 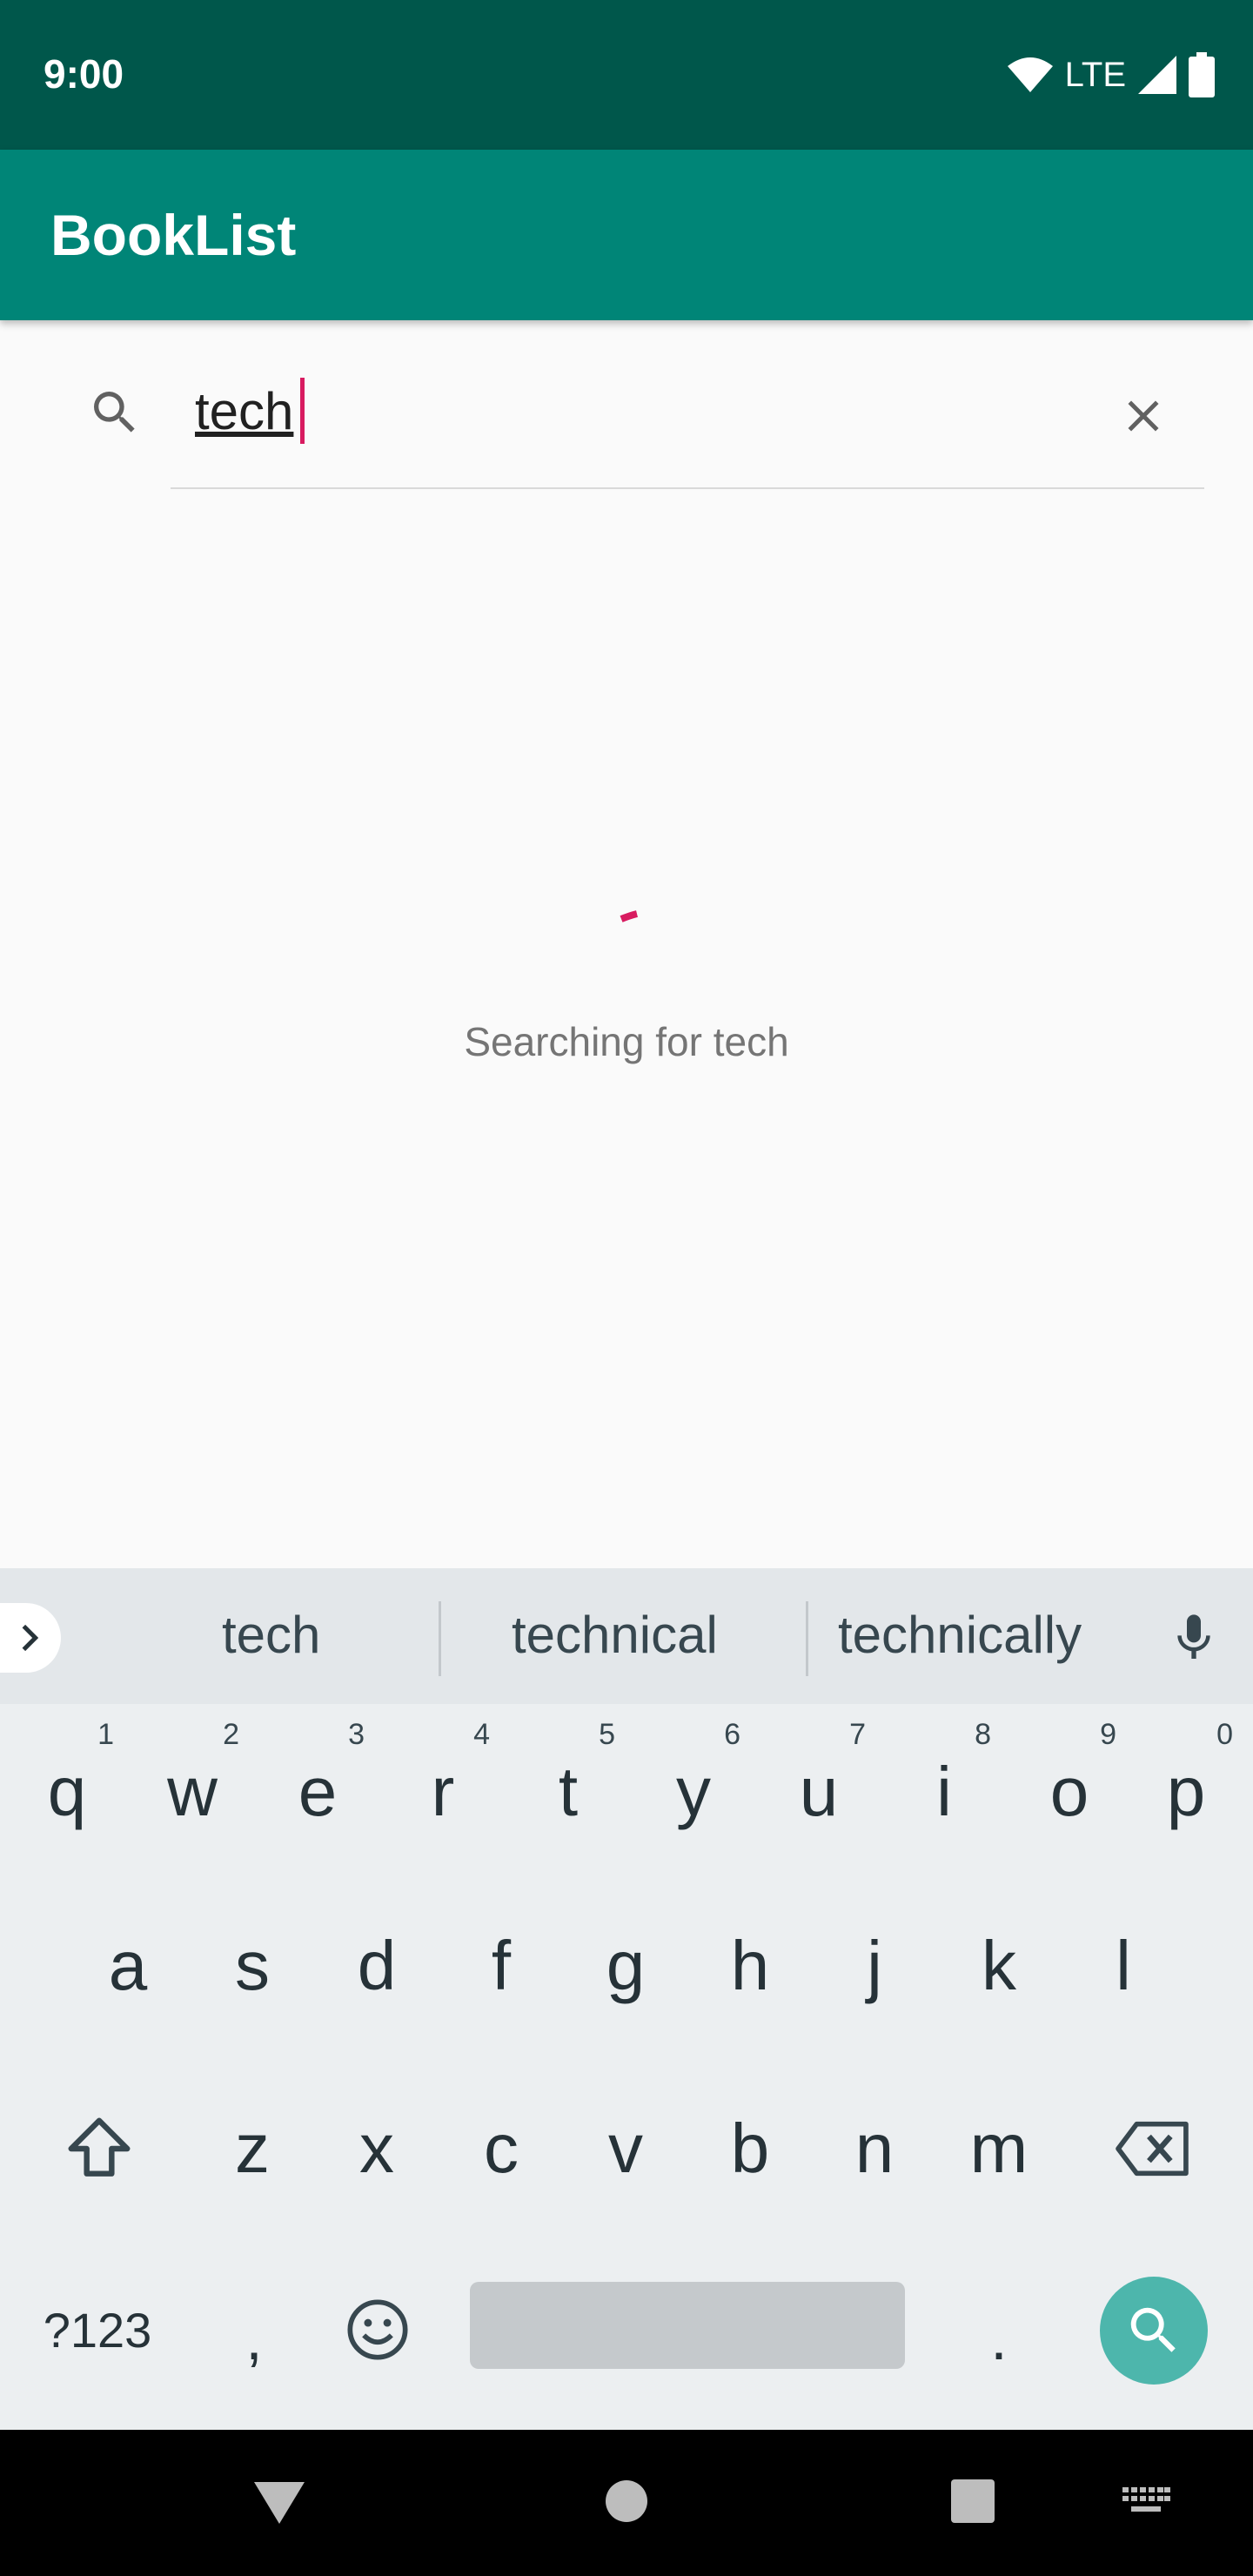 What do you see at coordinates (750, 2148) in the screenshot?
I see `key-b: b` at bounding box center [750, 2148].